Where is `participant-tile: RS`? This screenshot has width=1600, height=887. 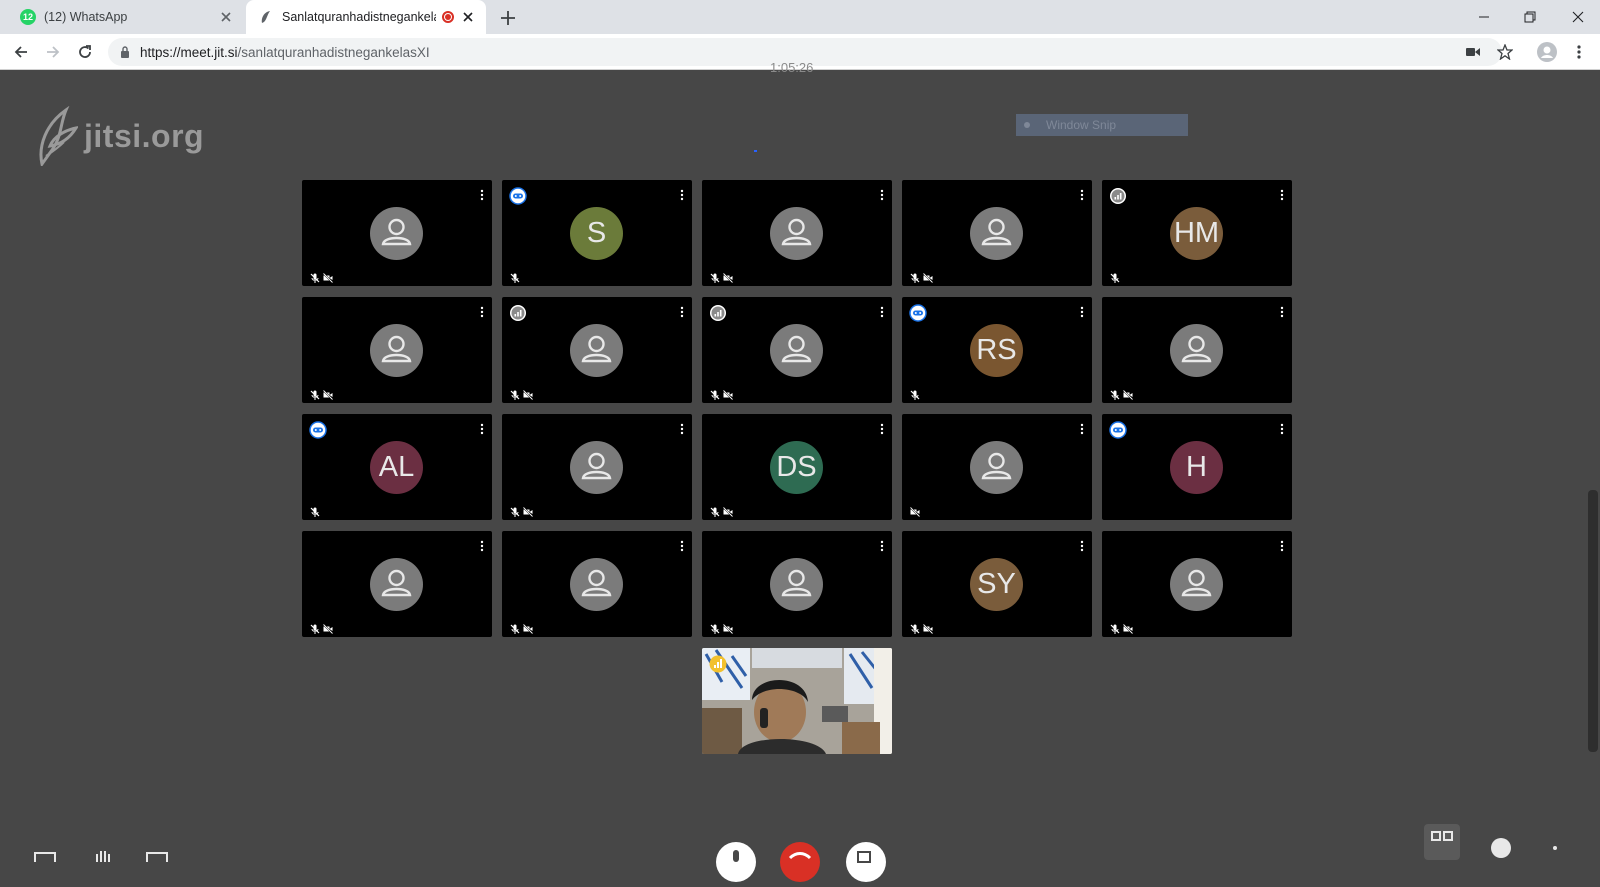 participant-tile: RS is located at coordinates (997, 350).